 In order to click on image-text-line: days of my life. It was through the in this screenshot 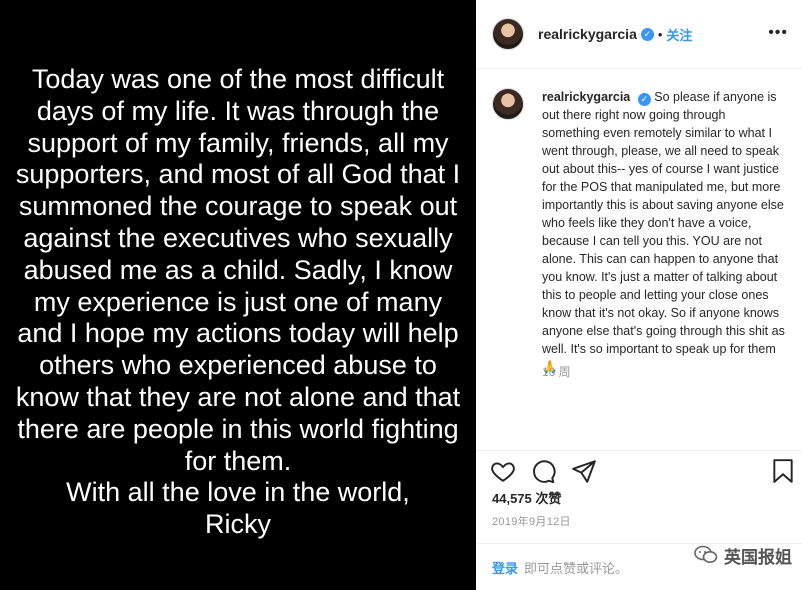, I will do `click(238, 110)`.